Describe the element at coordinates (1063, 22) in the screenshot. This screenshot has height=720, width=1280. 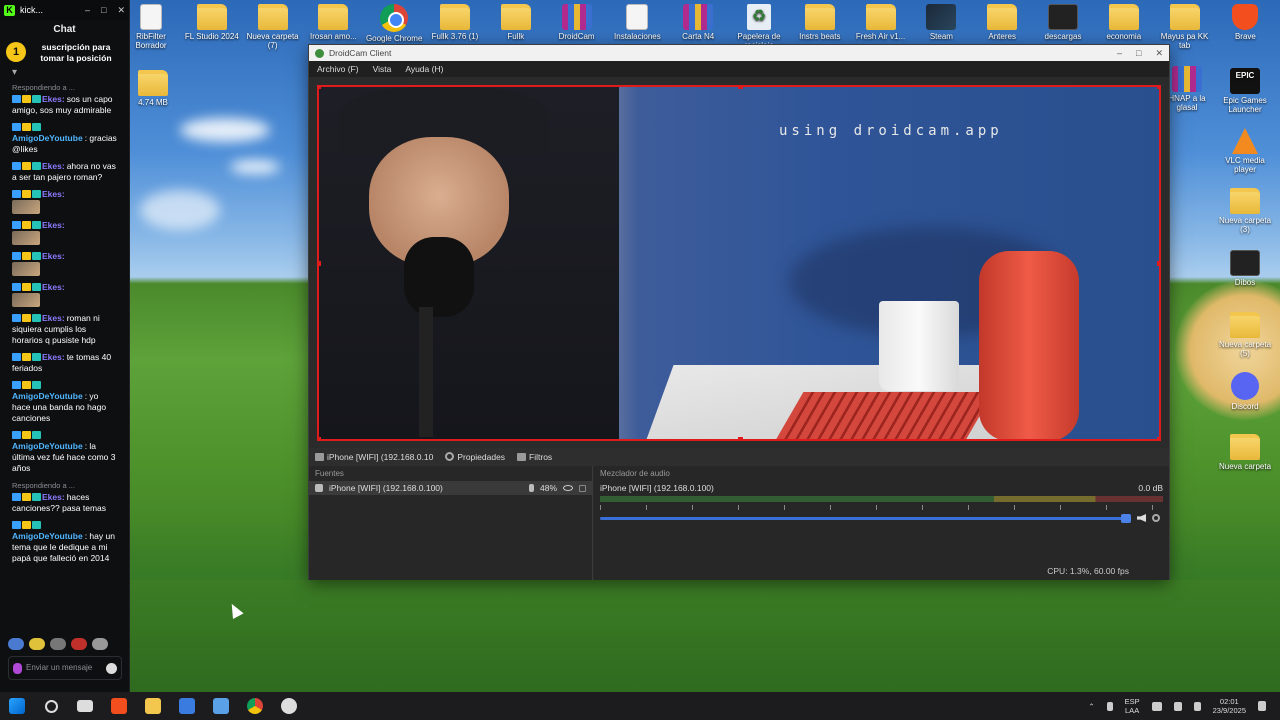
I see `desktop-icon: descargas` at that location.